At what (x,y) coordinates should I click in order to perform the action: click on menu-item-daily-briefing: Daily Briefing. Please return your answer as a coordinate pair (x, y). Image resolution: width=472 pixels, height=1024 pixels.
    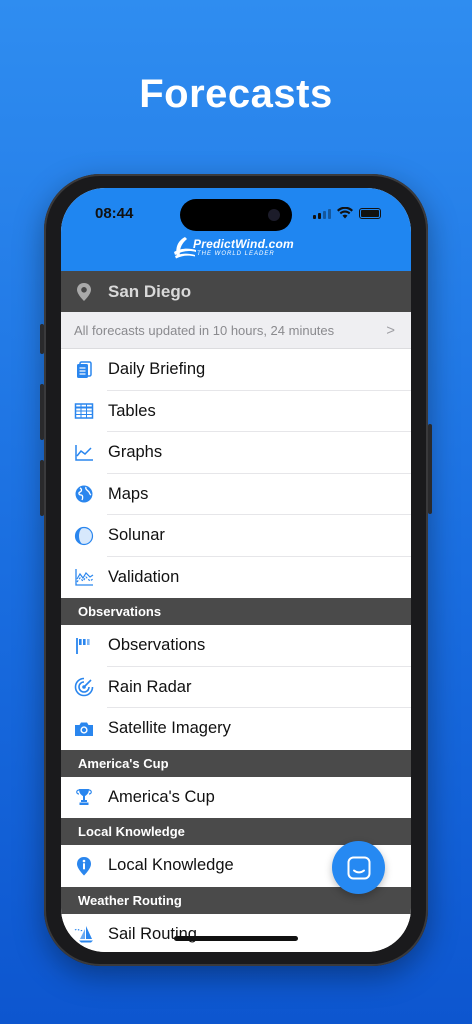
    Looking at the image, I should click on (236, 370).